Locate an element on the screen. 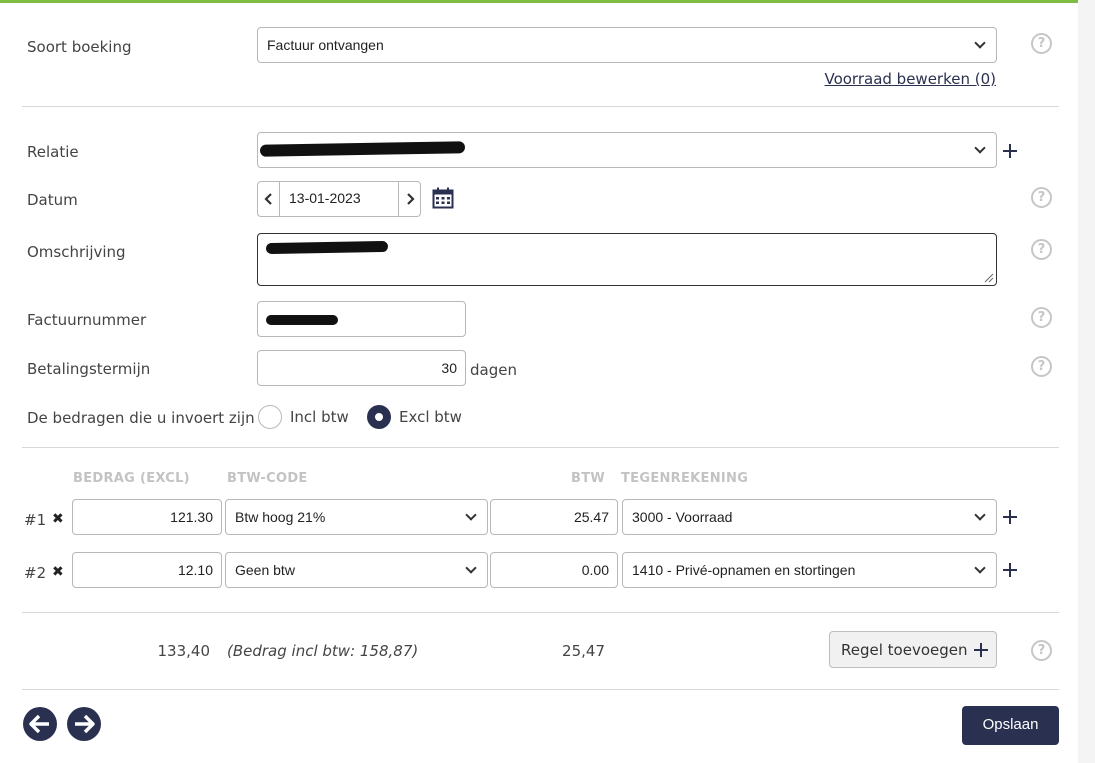  excl-btw-label: Excl btw is located at coordinates (430, 417).